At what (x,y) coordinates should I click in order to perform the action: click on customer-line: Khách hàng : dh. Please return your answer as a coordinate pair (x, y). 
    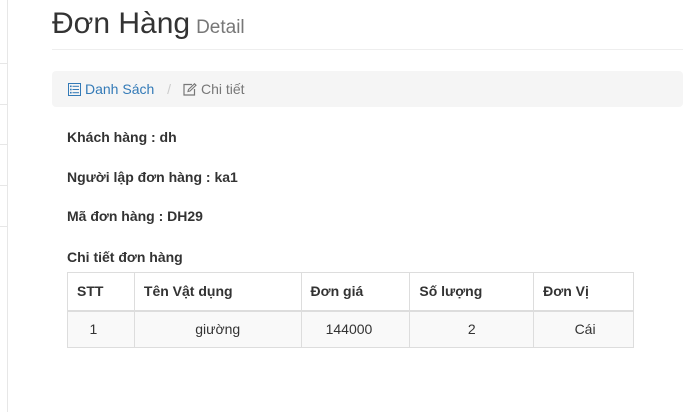
    Looking at the image, I should click on (122, 137).